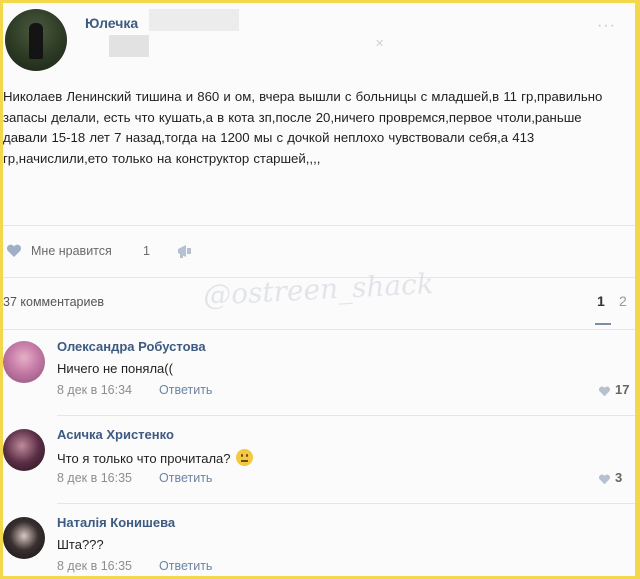 This screenshot has width=640, height=579. Describe the element at coordinates (144, 458) in the screenshot. I see `comment-text-content: Что я только что прочитала?` at that location.